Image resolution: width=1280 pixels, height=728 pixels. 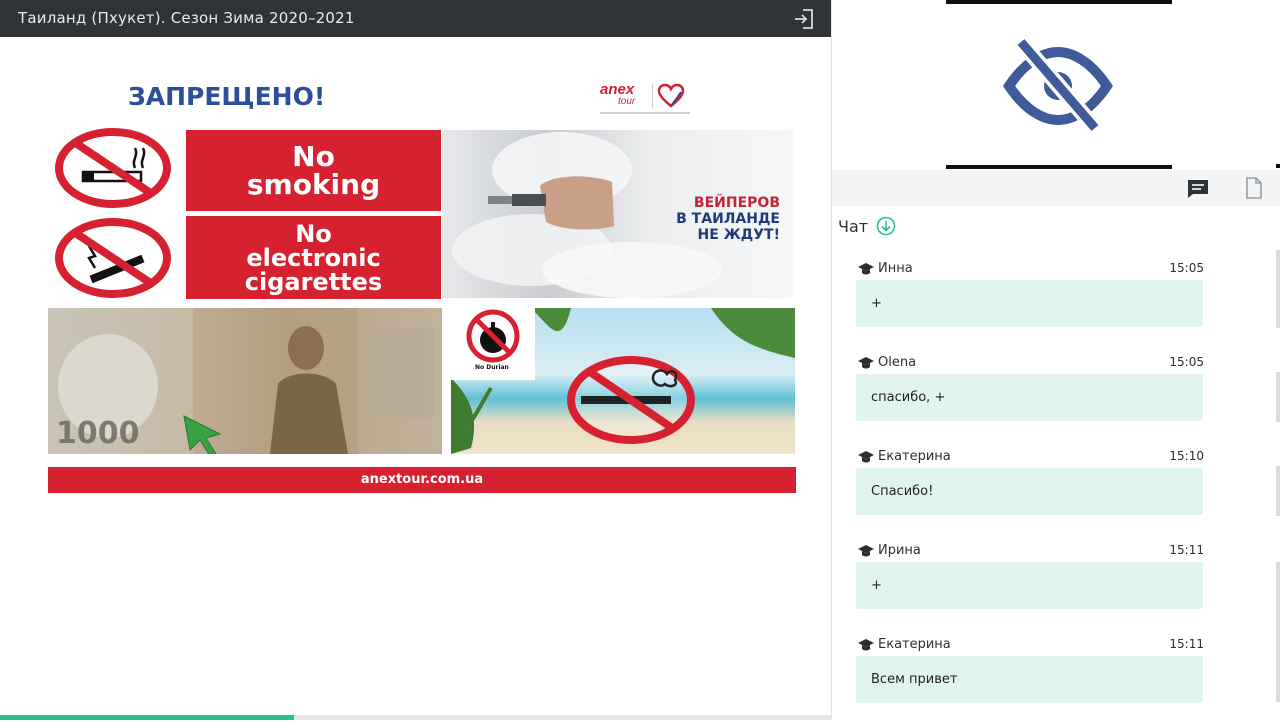 What do you see at coordinates (98, 433) in the screenshot?
I see `banknote-value: 1000` at bounding box center [98, 433].